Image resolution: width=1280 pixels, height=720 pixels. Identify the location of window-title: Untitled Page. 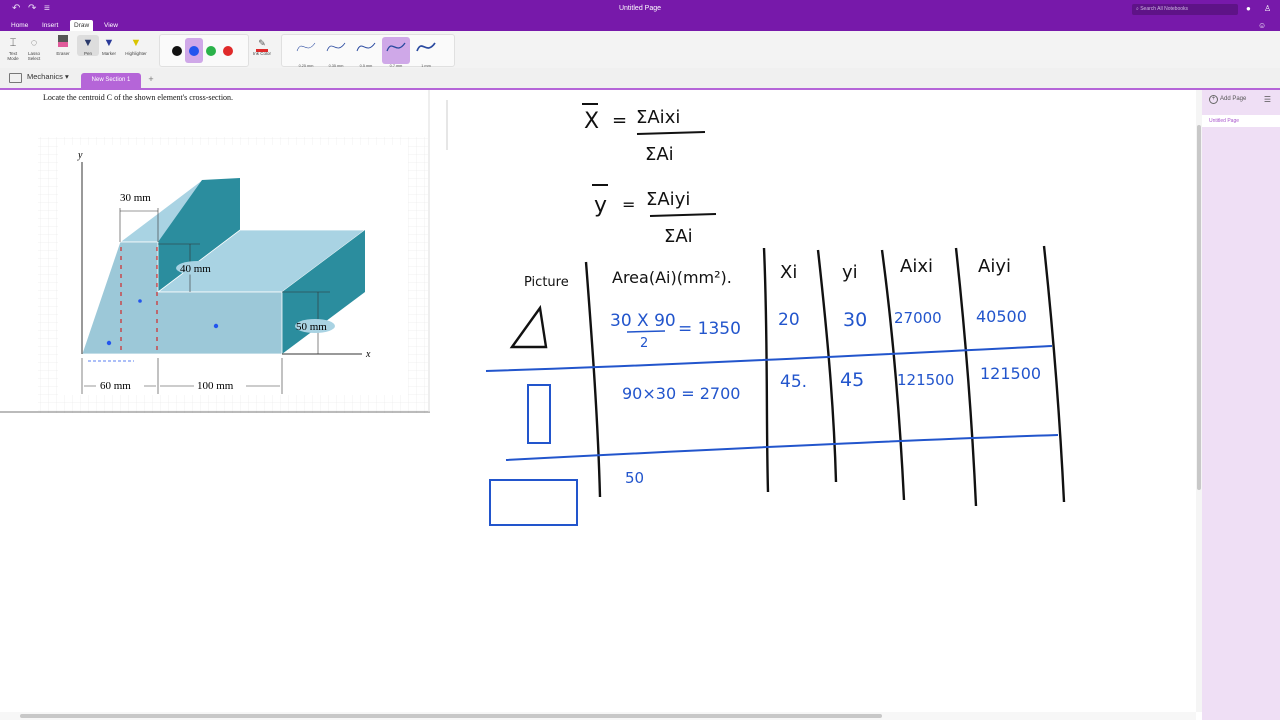
(640, 8).